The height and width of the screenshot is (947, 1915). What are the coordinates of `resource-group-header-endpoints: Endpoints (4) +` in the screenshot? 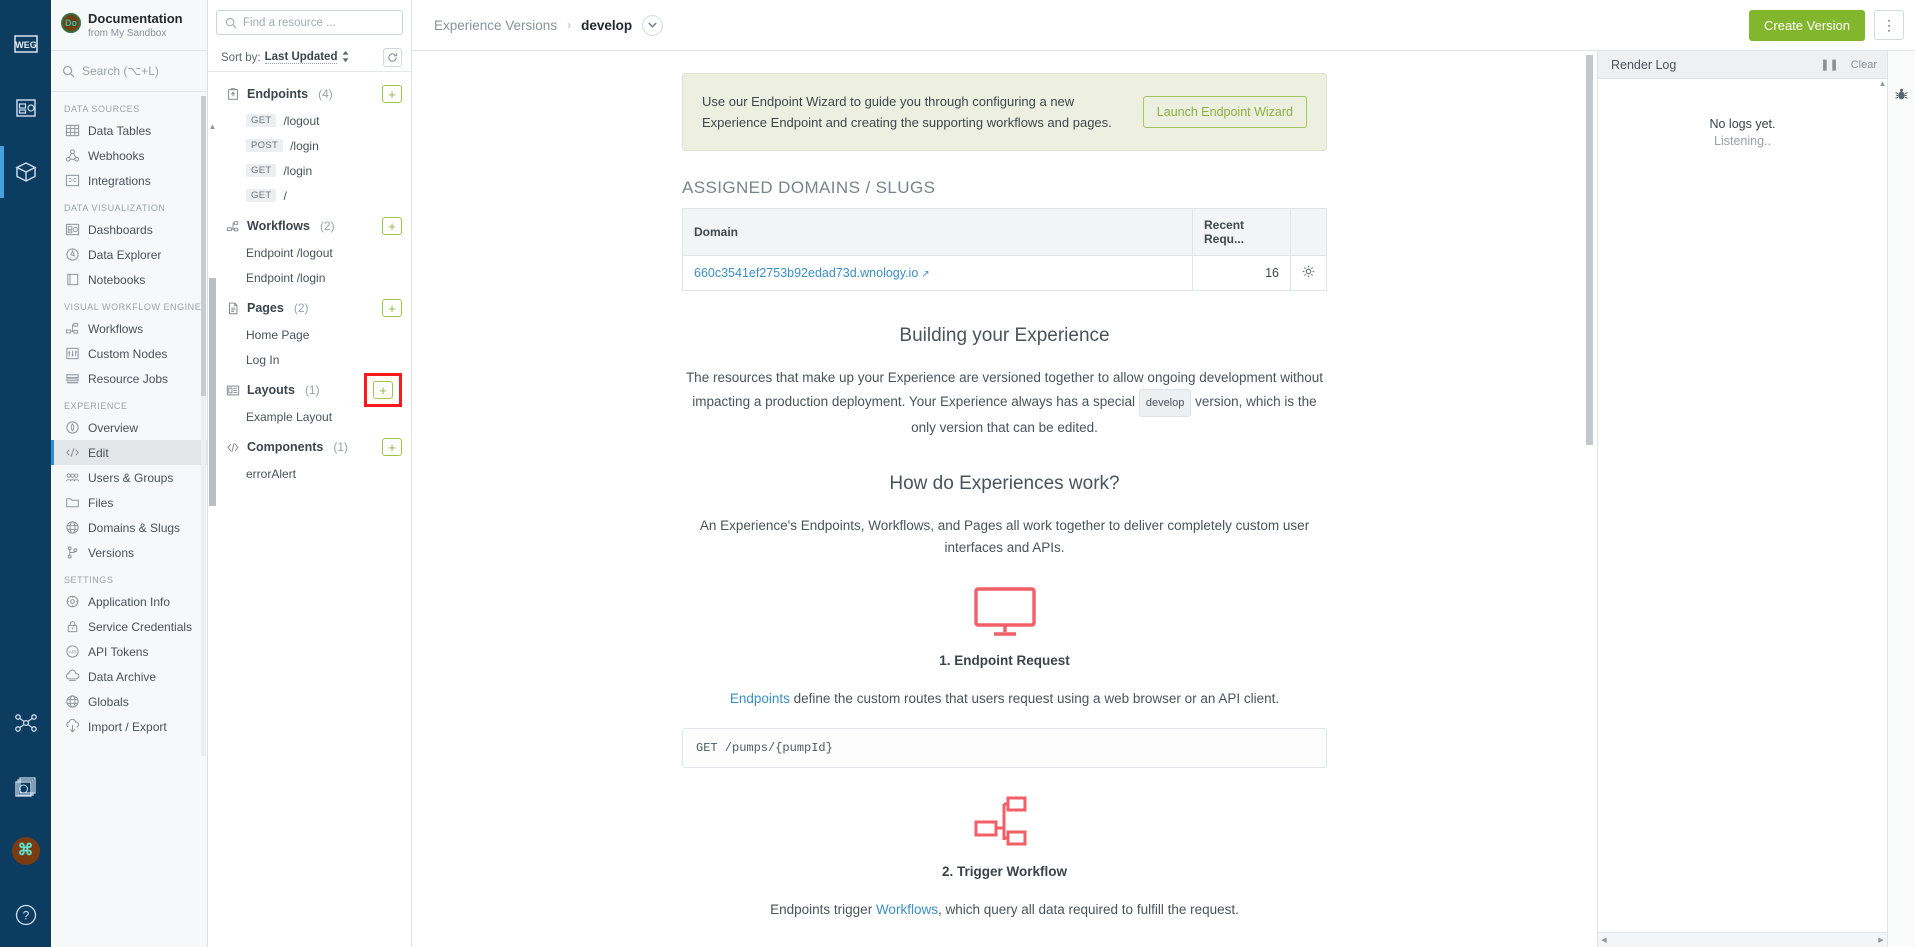 It's located at (309, 94).